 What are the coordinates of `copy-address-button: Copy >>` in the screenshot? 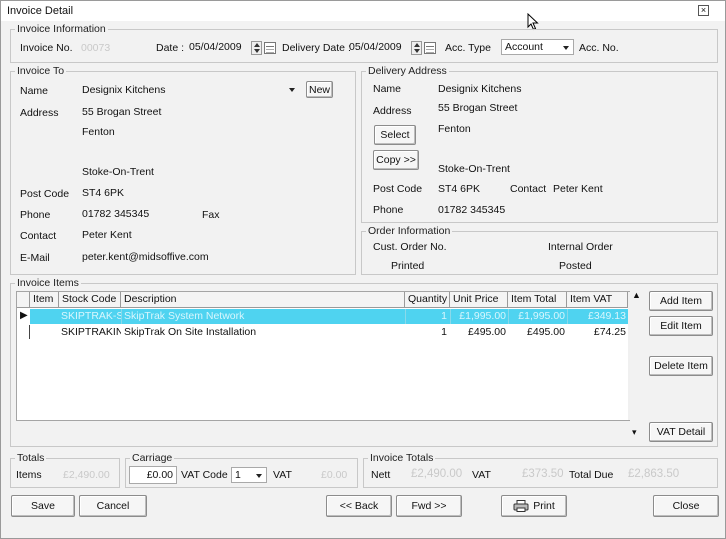 It's located at (396, 160).